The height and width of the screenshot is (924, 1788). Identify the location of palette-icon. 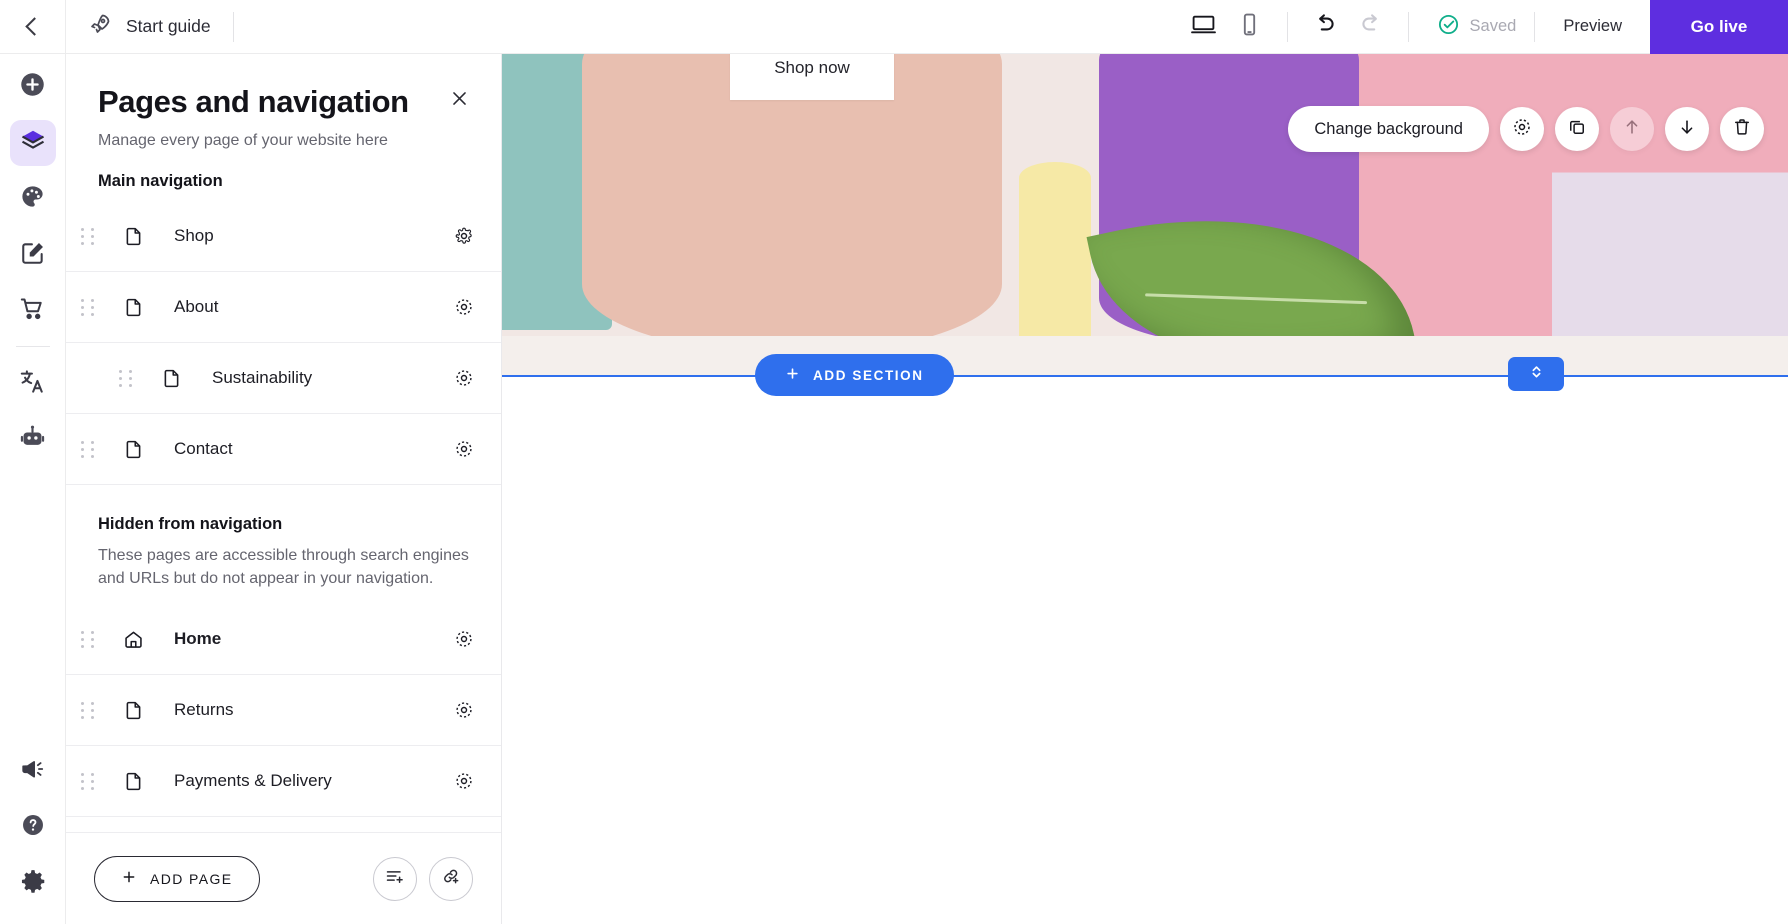
(32, 199).